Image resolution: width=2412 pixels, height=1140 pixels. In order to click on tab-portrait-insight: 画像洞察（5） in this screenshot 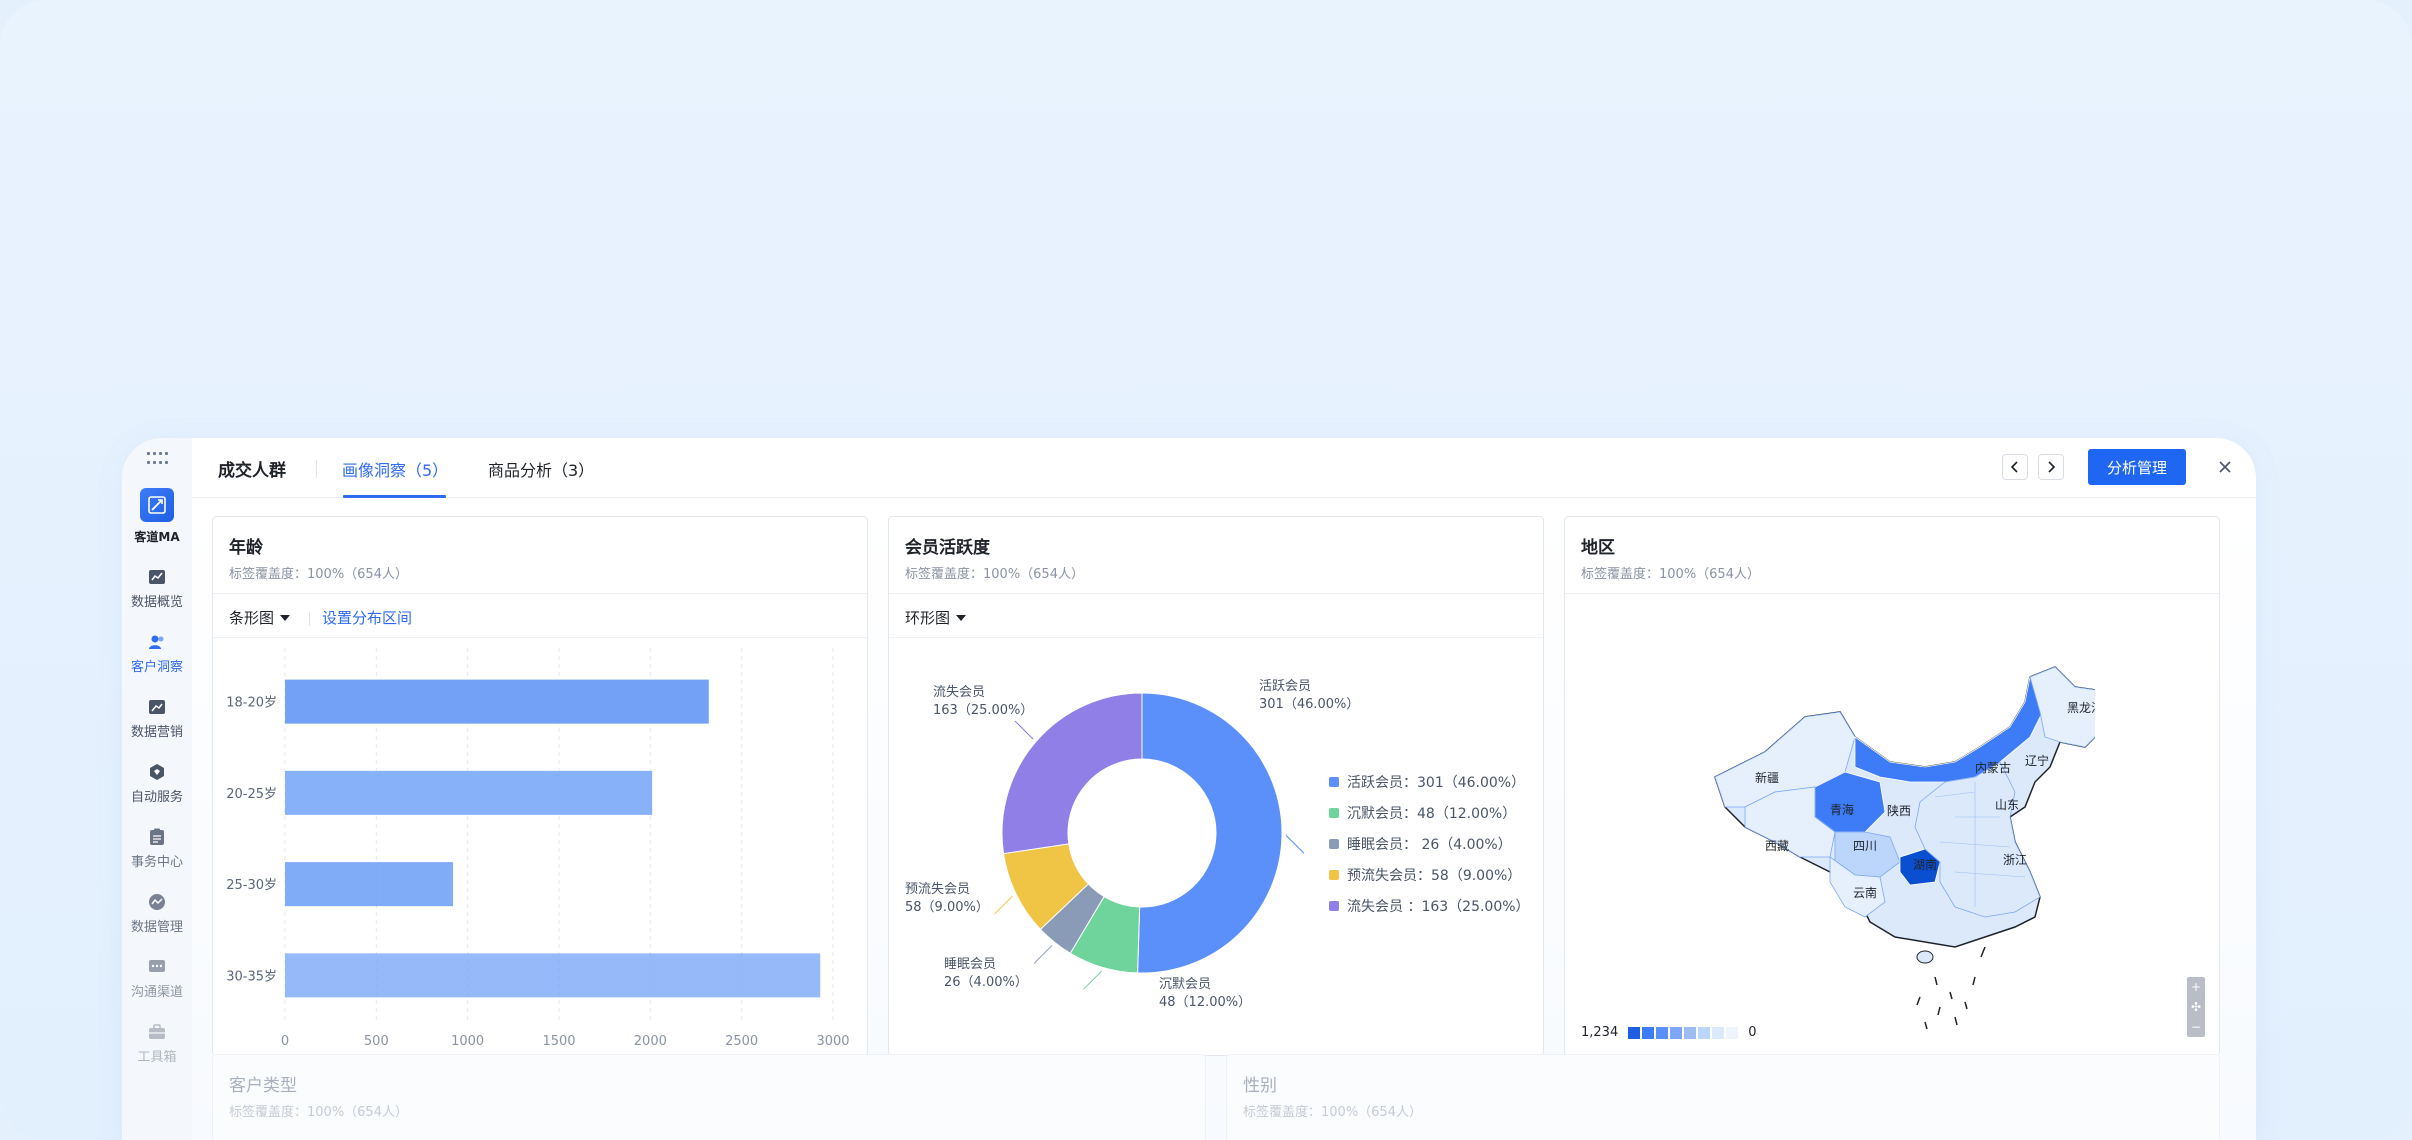, I will do `click(395, 469)`.